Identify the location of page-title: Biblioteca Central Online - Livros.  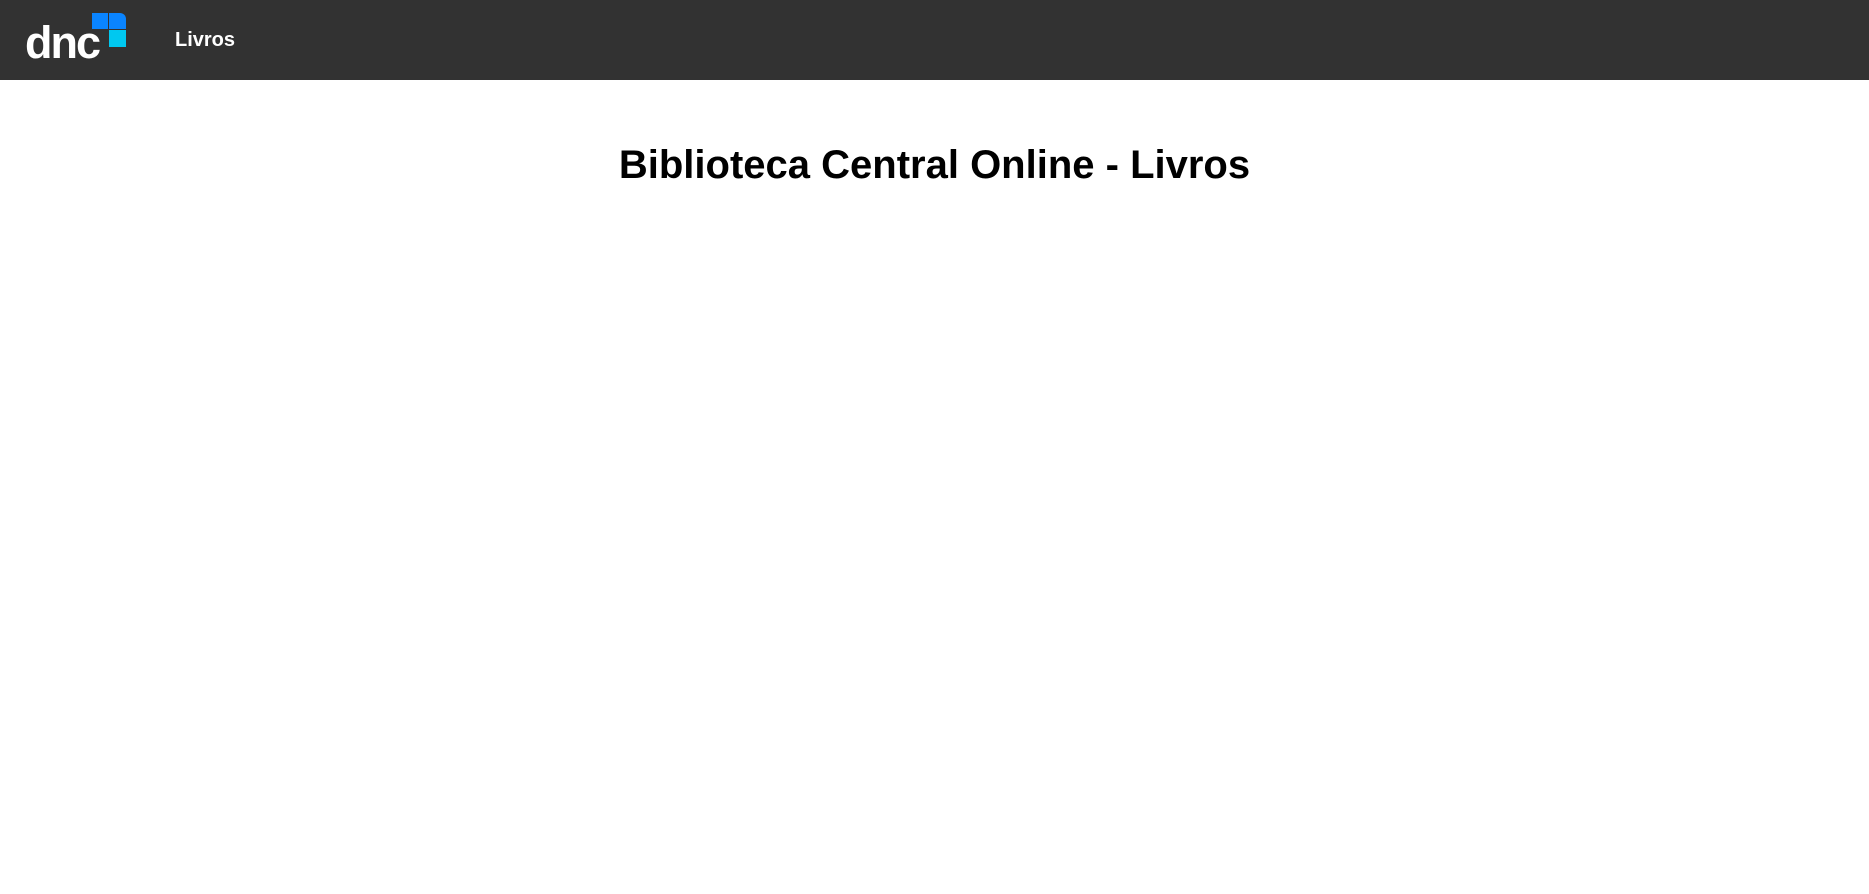
(934, 165).